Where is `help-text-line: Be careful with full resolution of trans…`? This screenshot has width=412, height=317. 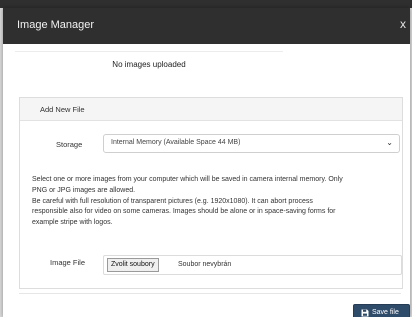 help-text-line: Be careful with full resolution of trans… is located at coordinates (172, 201).